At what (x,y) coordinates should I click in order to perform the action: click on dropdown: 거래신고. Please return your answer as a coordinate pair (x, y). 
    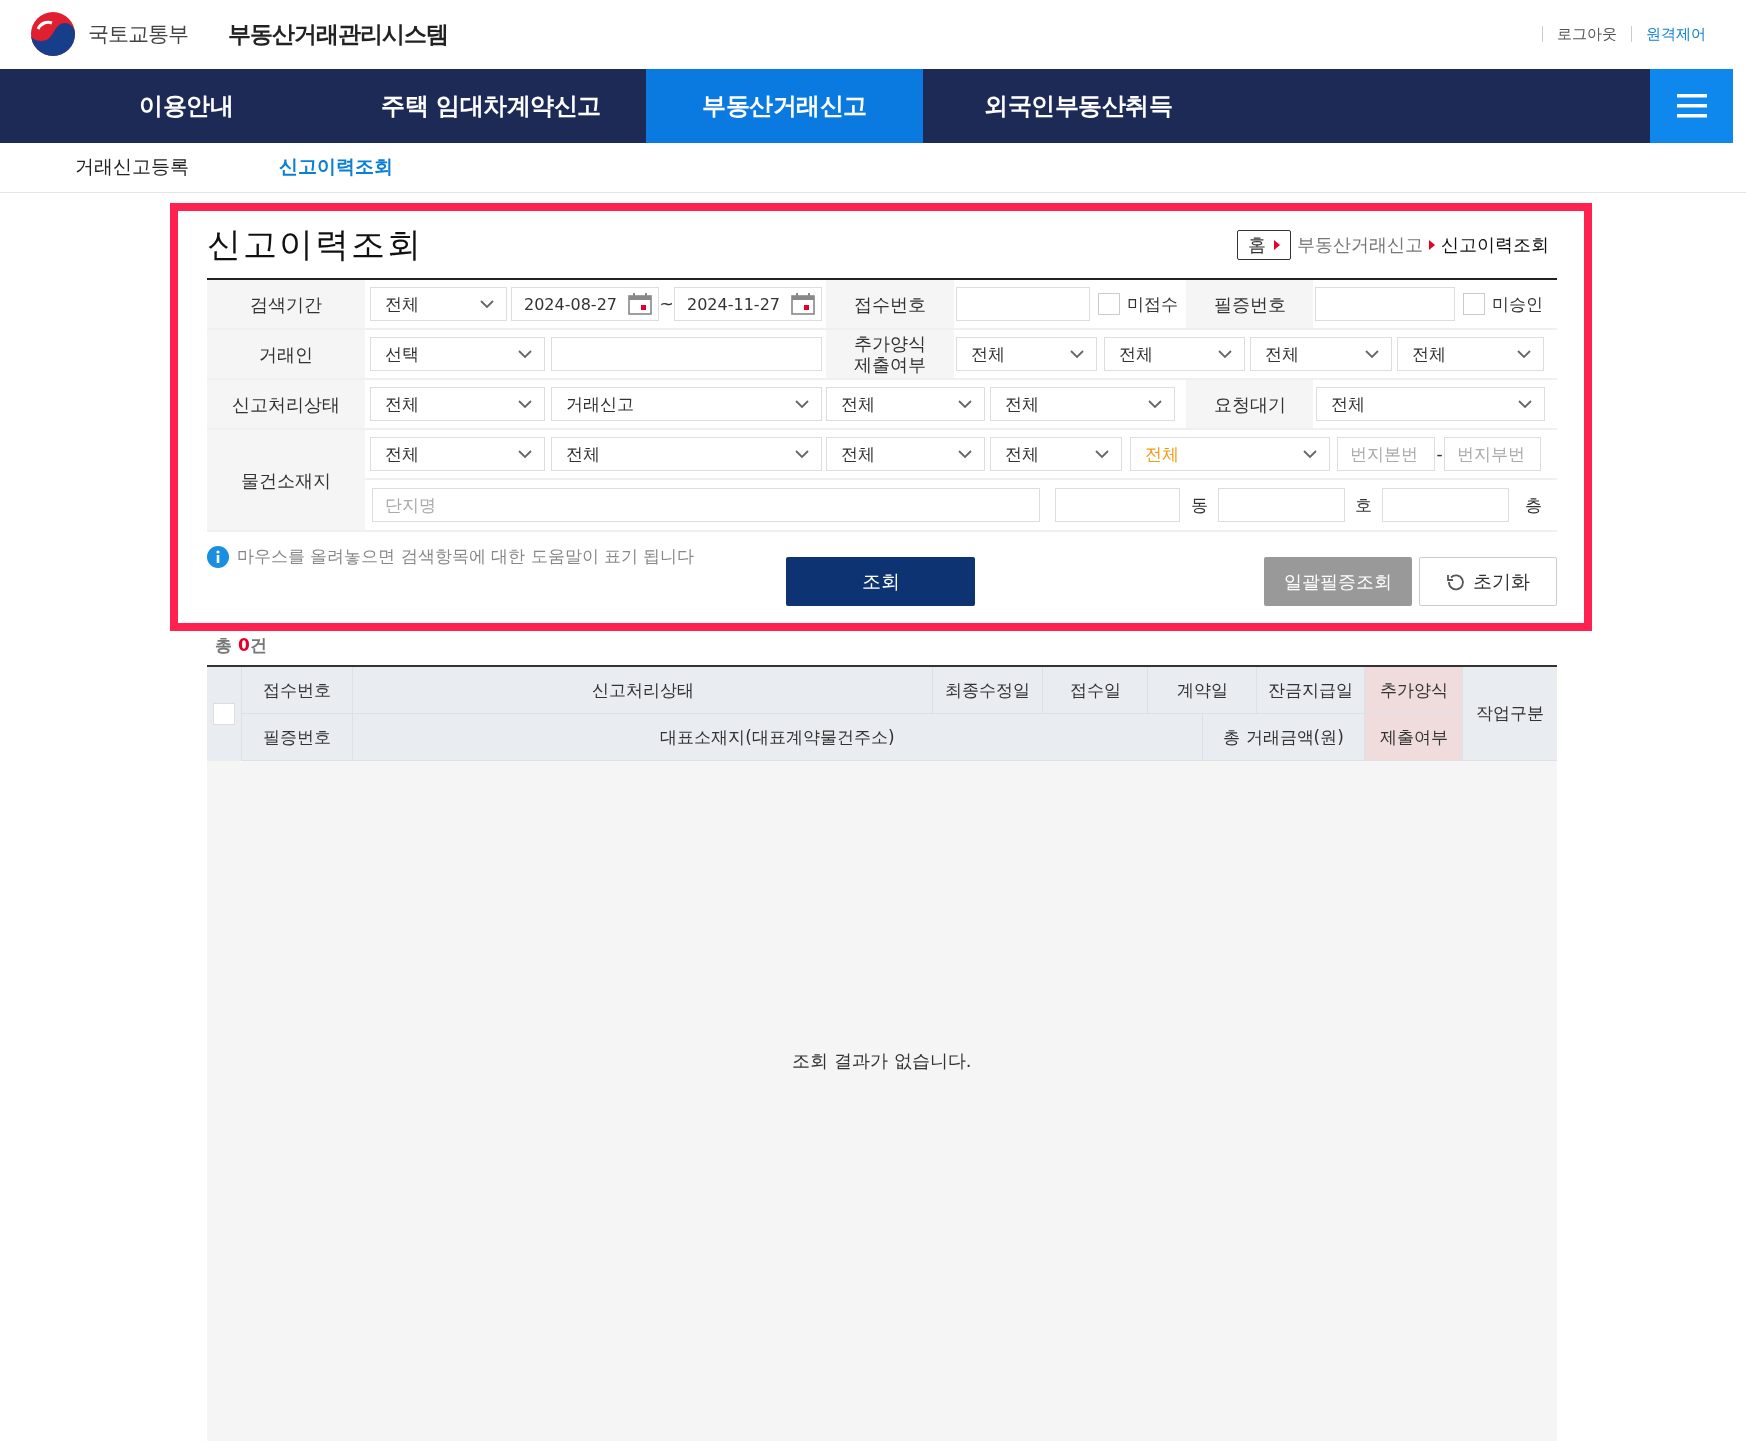
    Looking at the image, I should click on (686, 404).